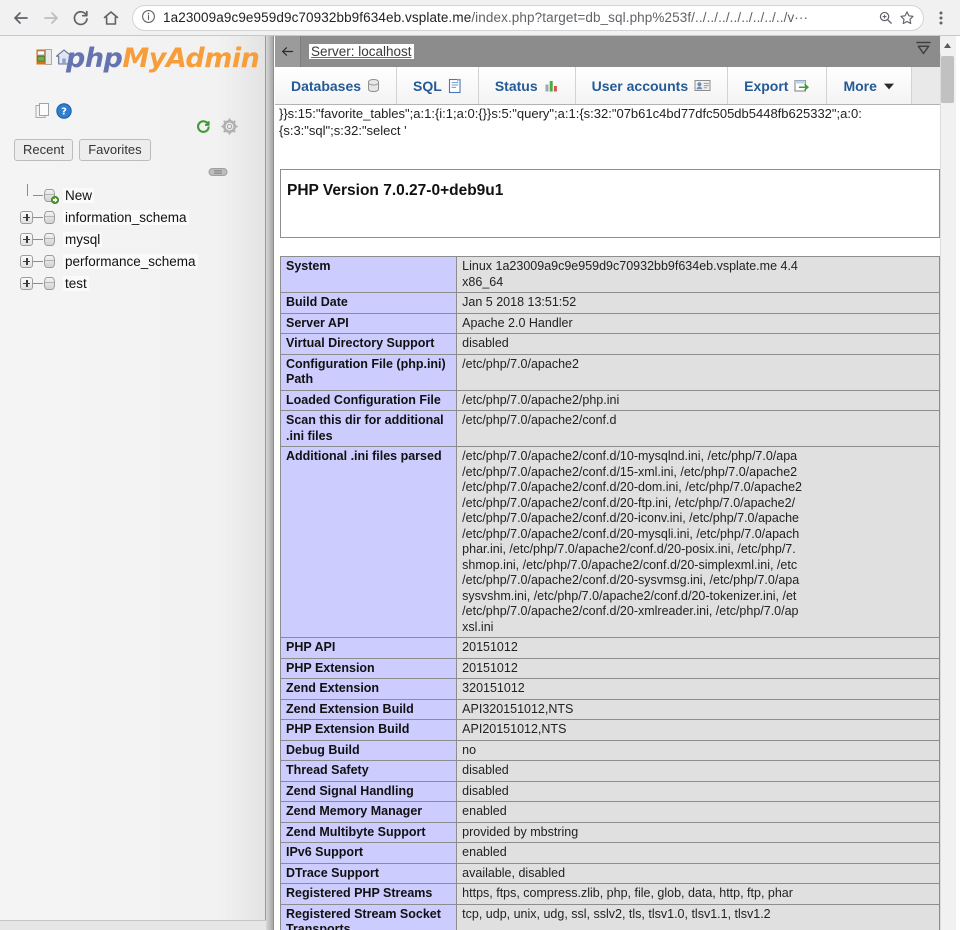 The width and height of the screenshot is (960, 930). I want to click on logo-myadmin-text: MyAdmin, so click(191, 58).